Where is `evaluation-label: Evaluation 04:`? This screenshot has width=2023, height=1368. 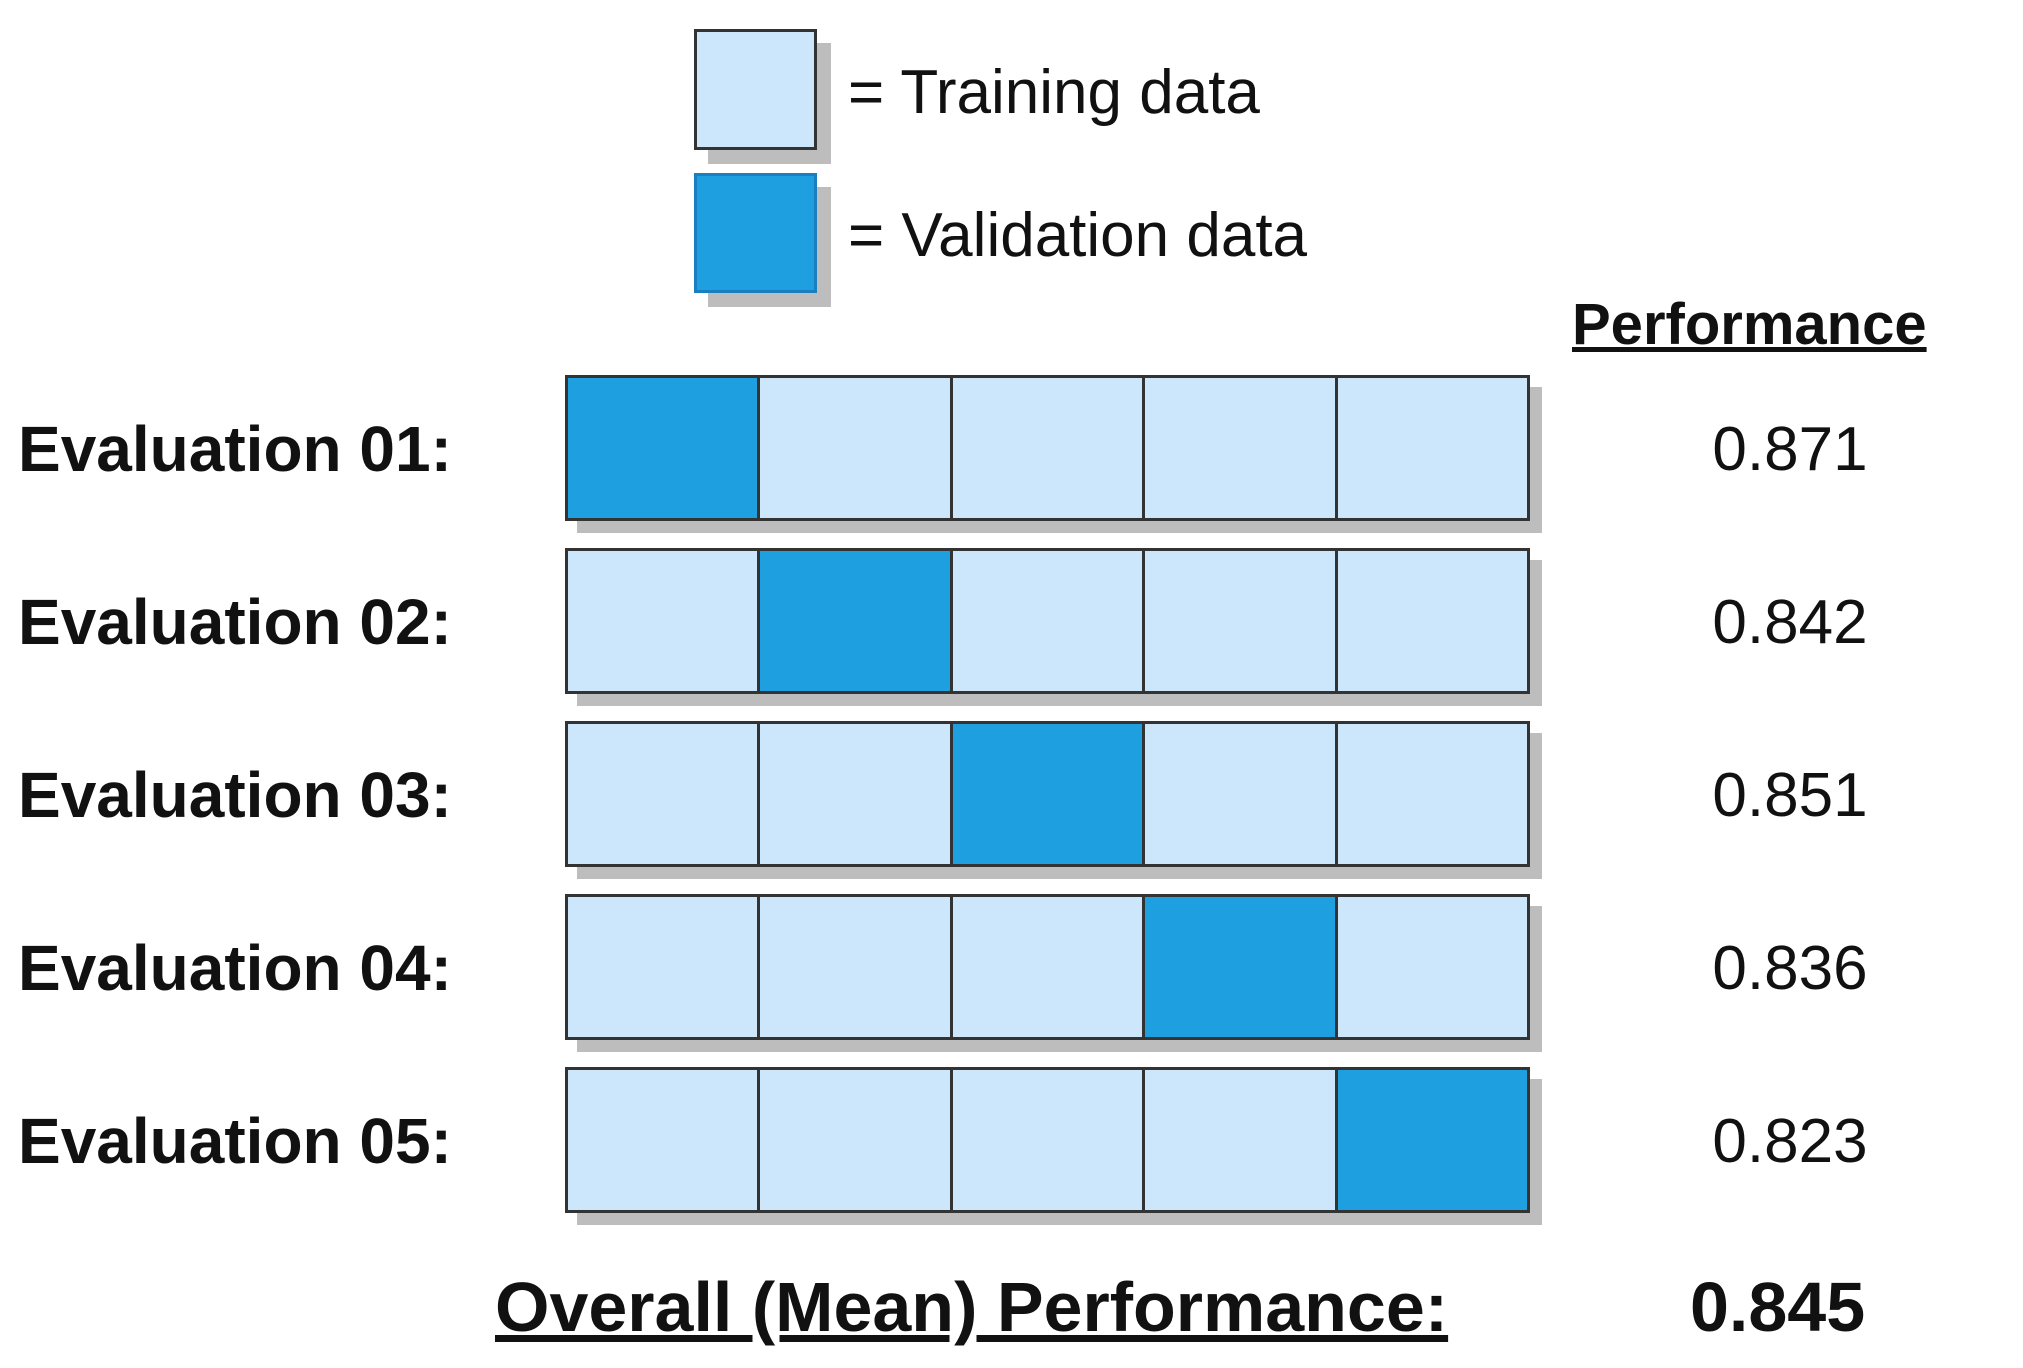 evaluation-label: Evaluation 04: is located at coordinates (235, 968).